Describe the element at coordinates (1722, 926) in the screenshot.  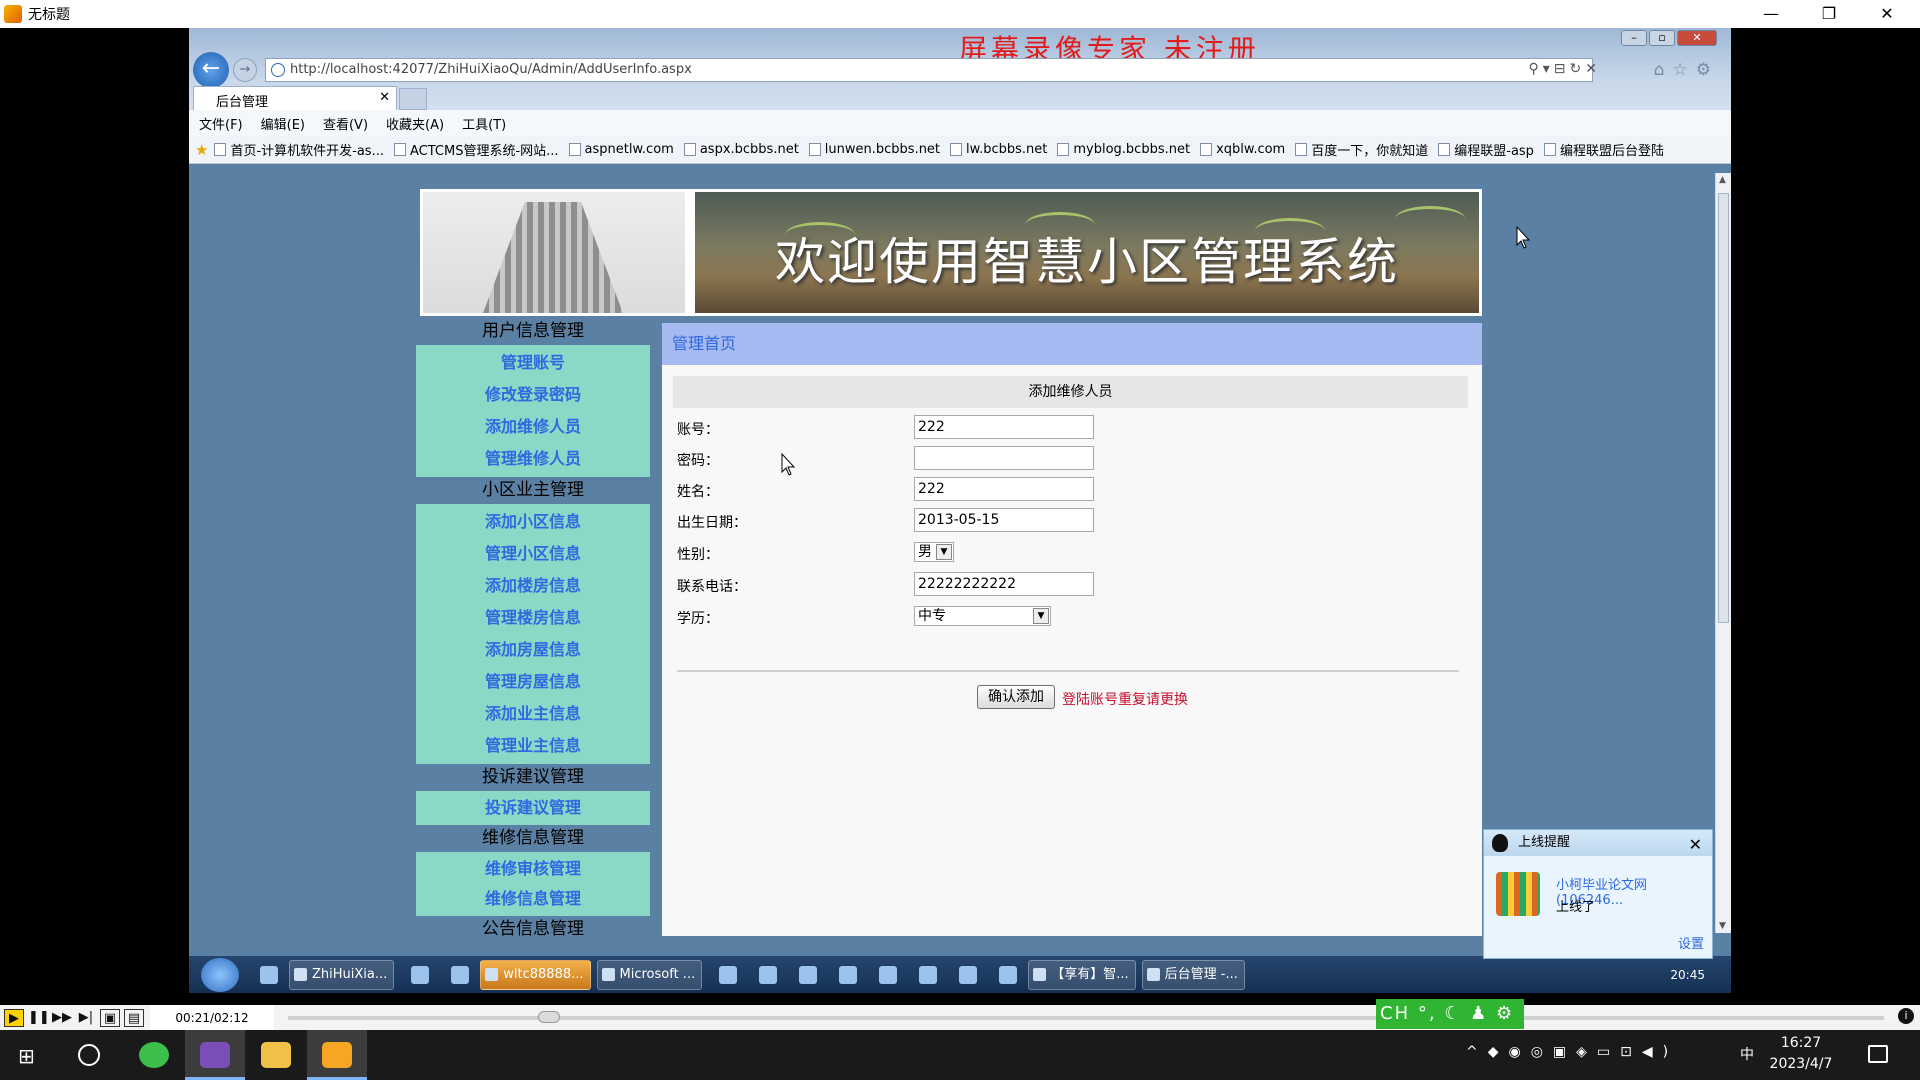
I see `scroll-down-icon: ▼` at that location.